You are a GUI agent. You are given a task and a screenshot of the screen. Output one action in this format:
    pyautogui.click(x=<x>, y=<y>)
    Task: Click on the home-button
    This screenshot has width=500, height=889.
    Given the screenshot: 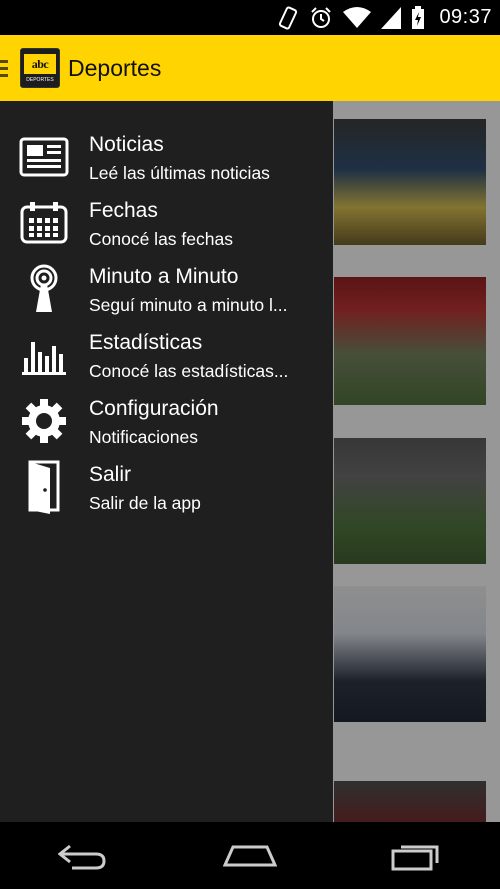 What is the action you would take?
    pyautogui.click(x=250, y=856)
    